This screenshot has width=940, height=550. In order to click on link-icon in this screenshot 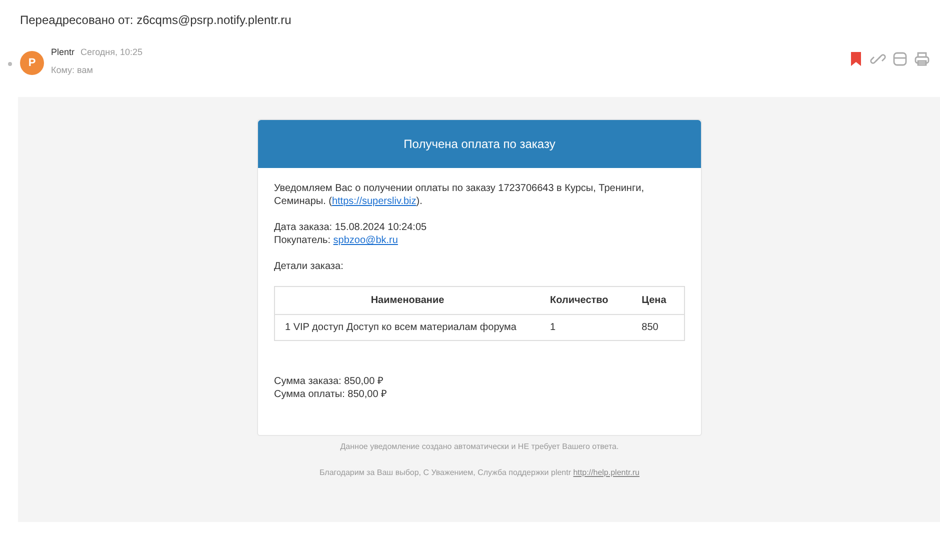, I will do `click(878, 59)`.